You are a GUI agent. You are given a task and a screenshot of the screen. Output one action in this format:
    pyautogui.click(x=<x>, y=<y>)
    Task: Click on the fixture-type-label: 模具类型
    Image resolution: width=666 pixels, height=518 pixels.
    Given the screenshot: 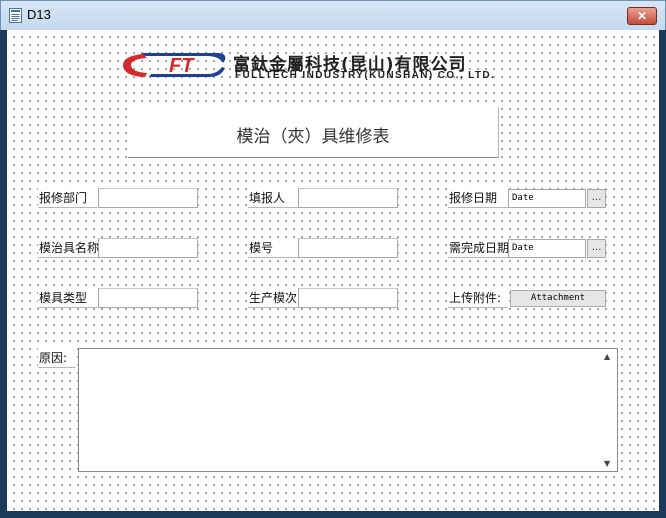 What is the action you would take?
    pyautogui.click(x=67, y=298)
    